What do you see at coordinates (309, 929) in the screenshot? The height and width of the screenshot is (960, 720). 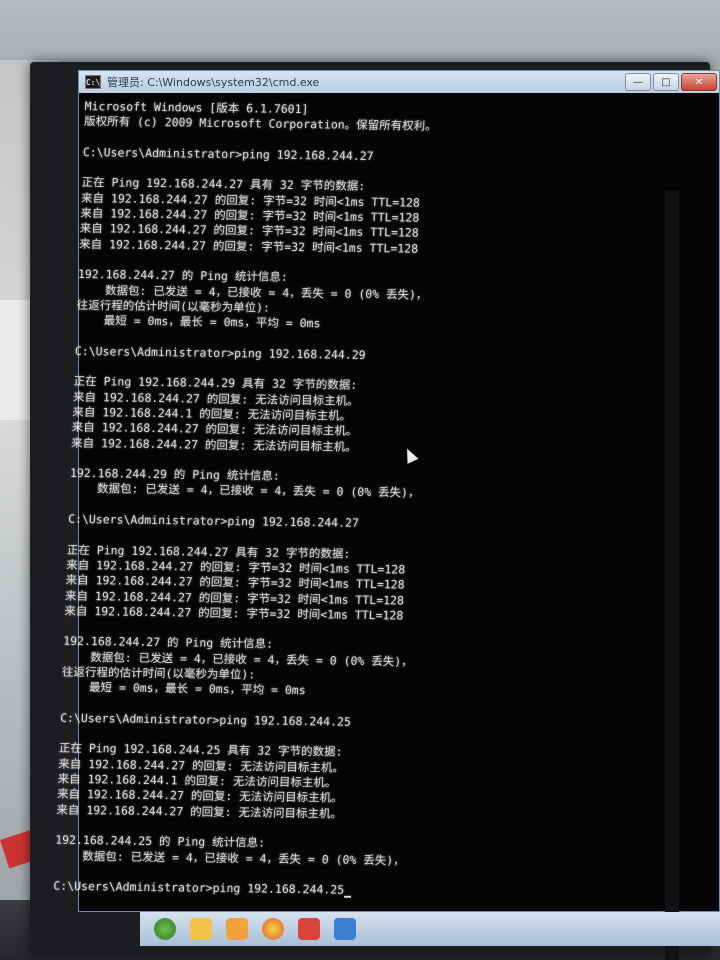 I see `app-icon` at bounding box center [309, 929].